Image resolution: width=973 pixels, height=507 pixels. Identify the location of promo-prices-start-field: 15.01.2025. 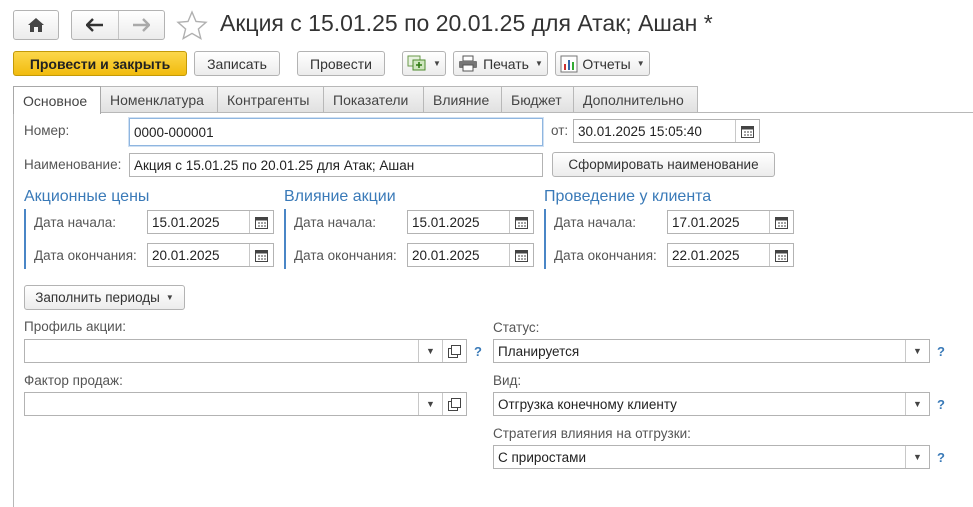
(210, 222).